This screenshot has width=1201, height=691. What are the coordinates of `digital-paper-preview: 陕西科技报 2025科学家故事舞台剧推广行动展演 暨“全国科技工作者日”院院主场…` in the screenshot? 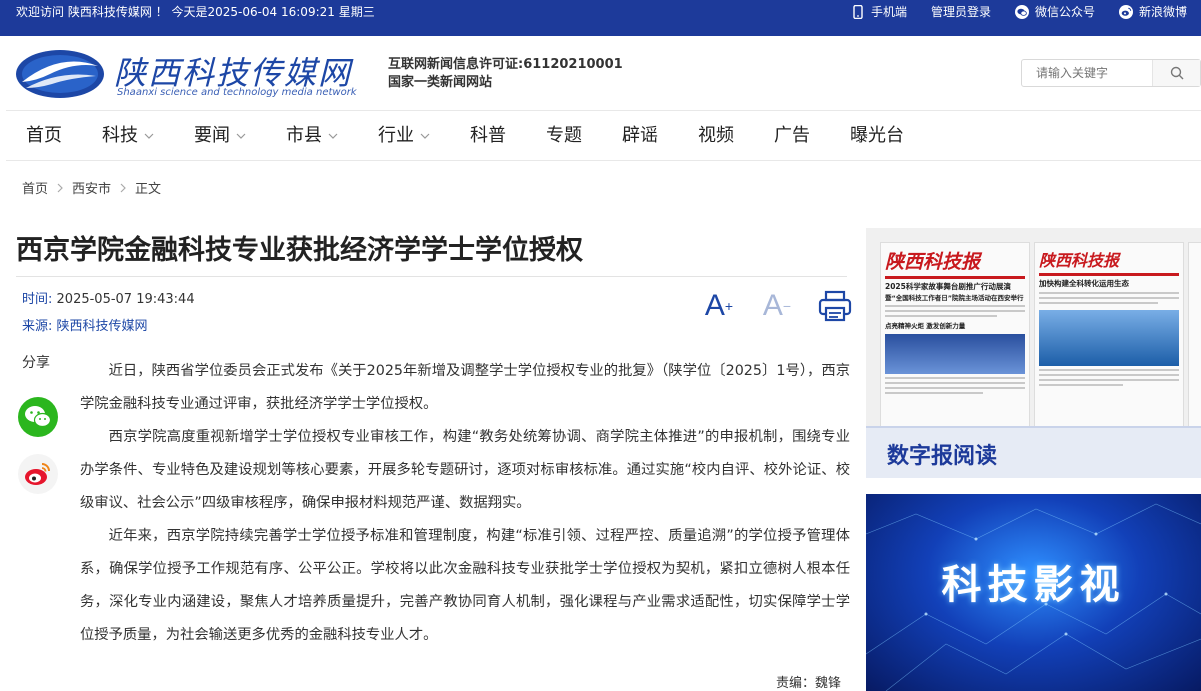 It's located at (1033, 328).